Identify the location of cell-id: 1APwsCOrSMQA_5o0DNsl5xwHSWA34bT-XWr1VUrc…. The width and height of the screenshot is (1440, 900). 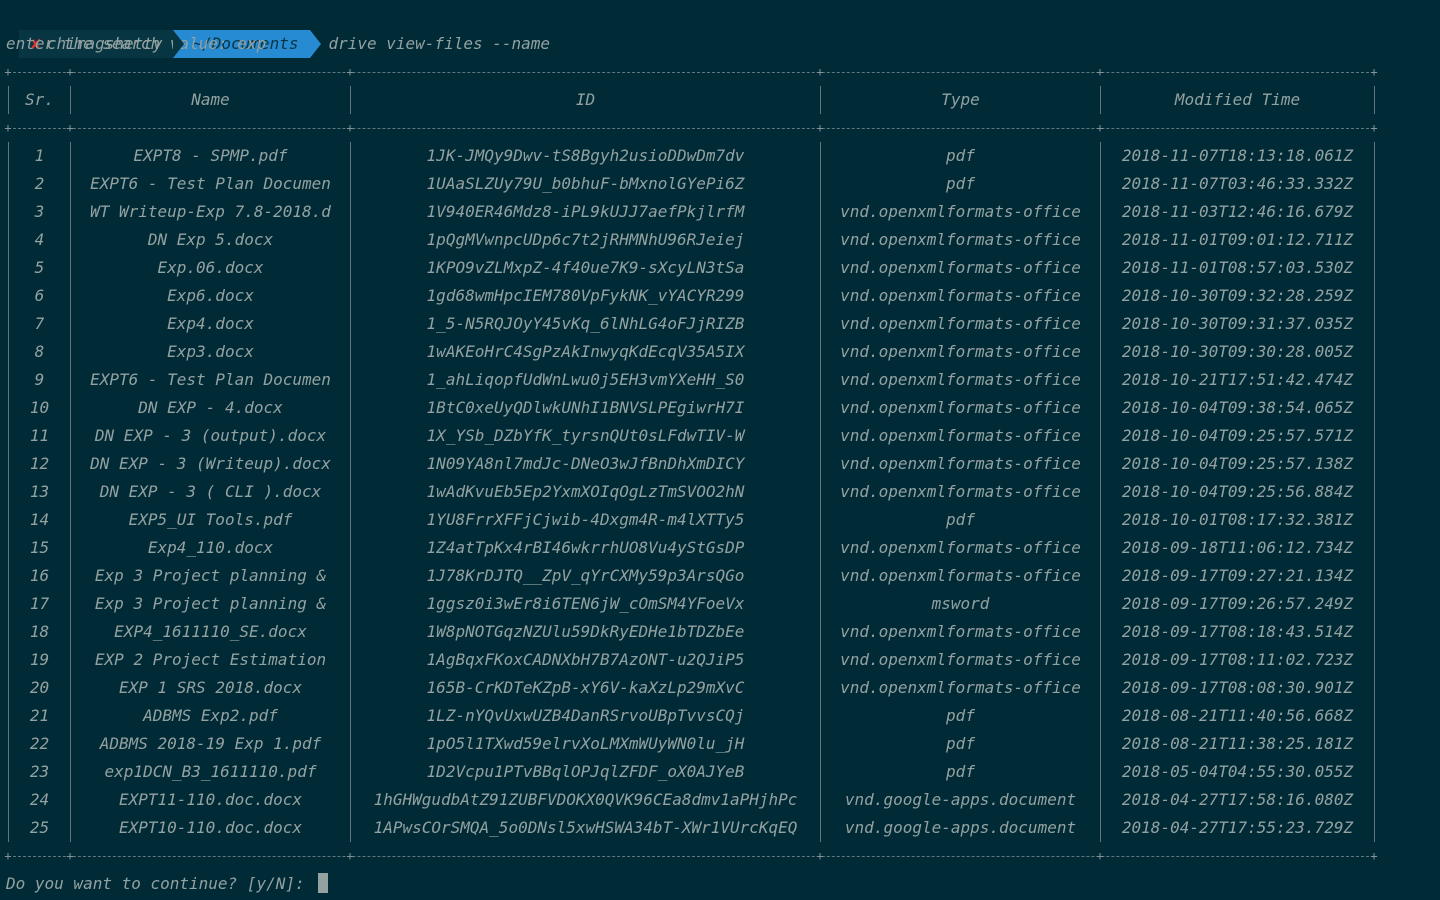
(585, 828).